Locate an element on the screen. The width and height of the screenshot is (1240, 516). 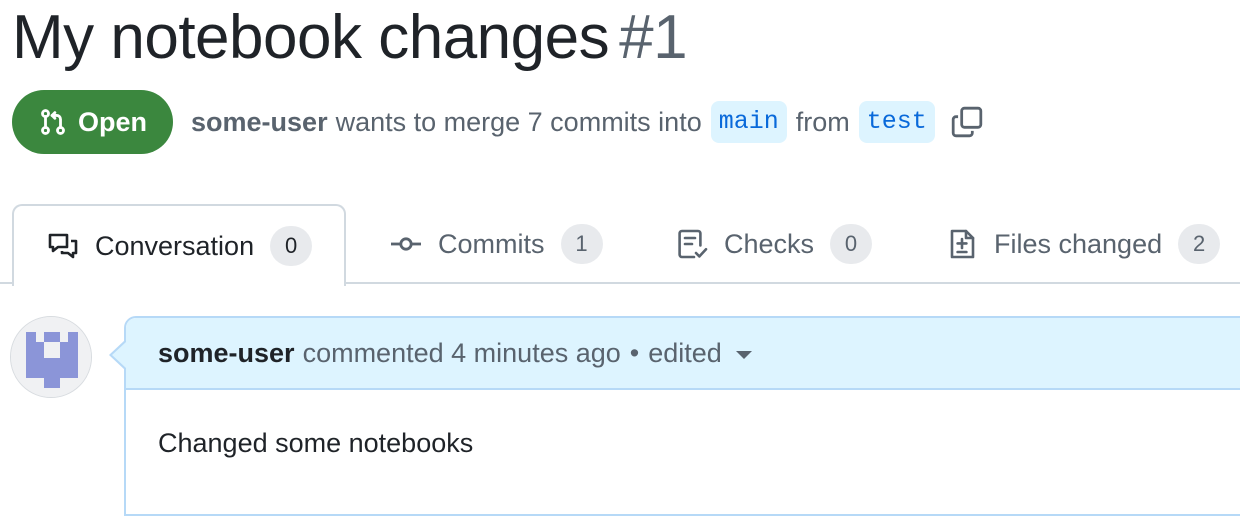
comment-pointer-fill is located at coordinates (119, 355).